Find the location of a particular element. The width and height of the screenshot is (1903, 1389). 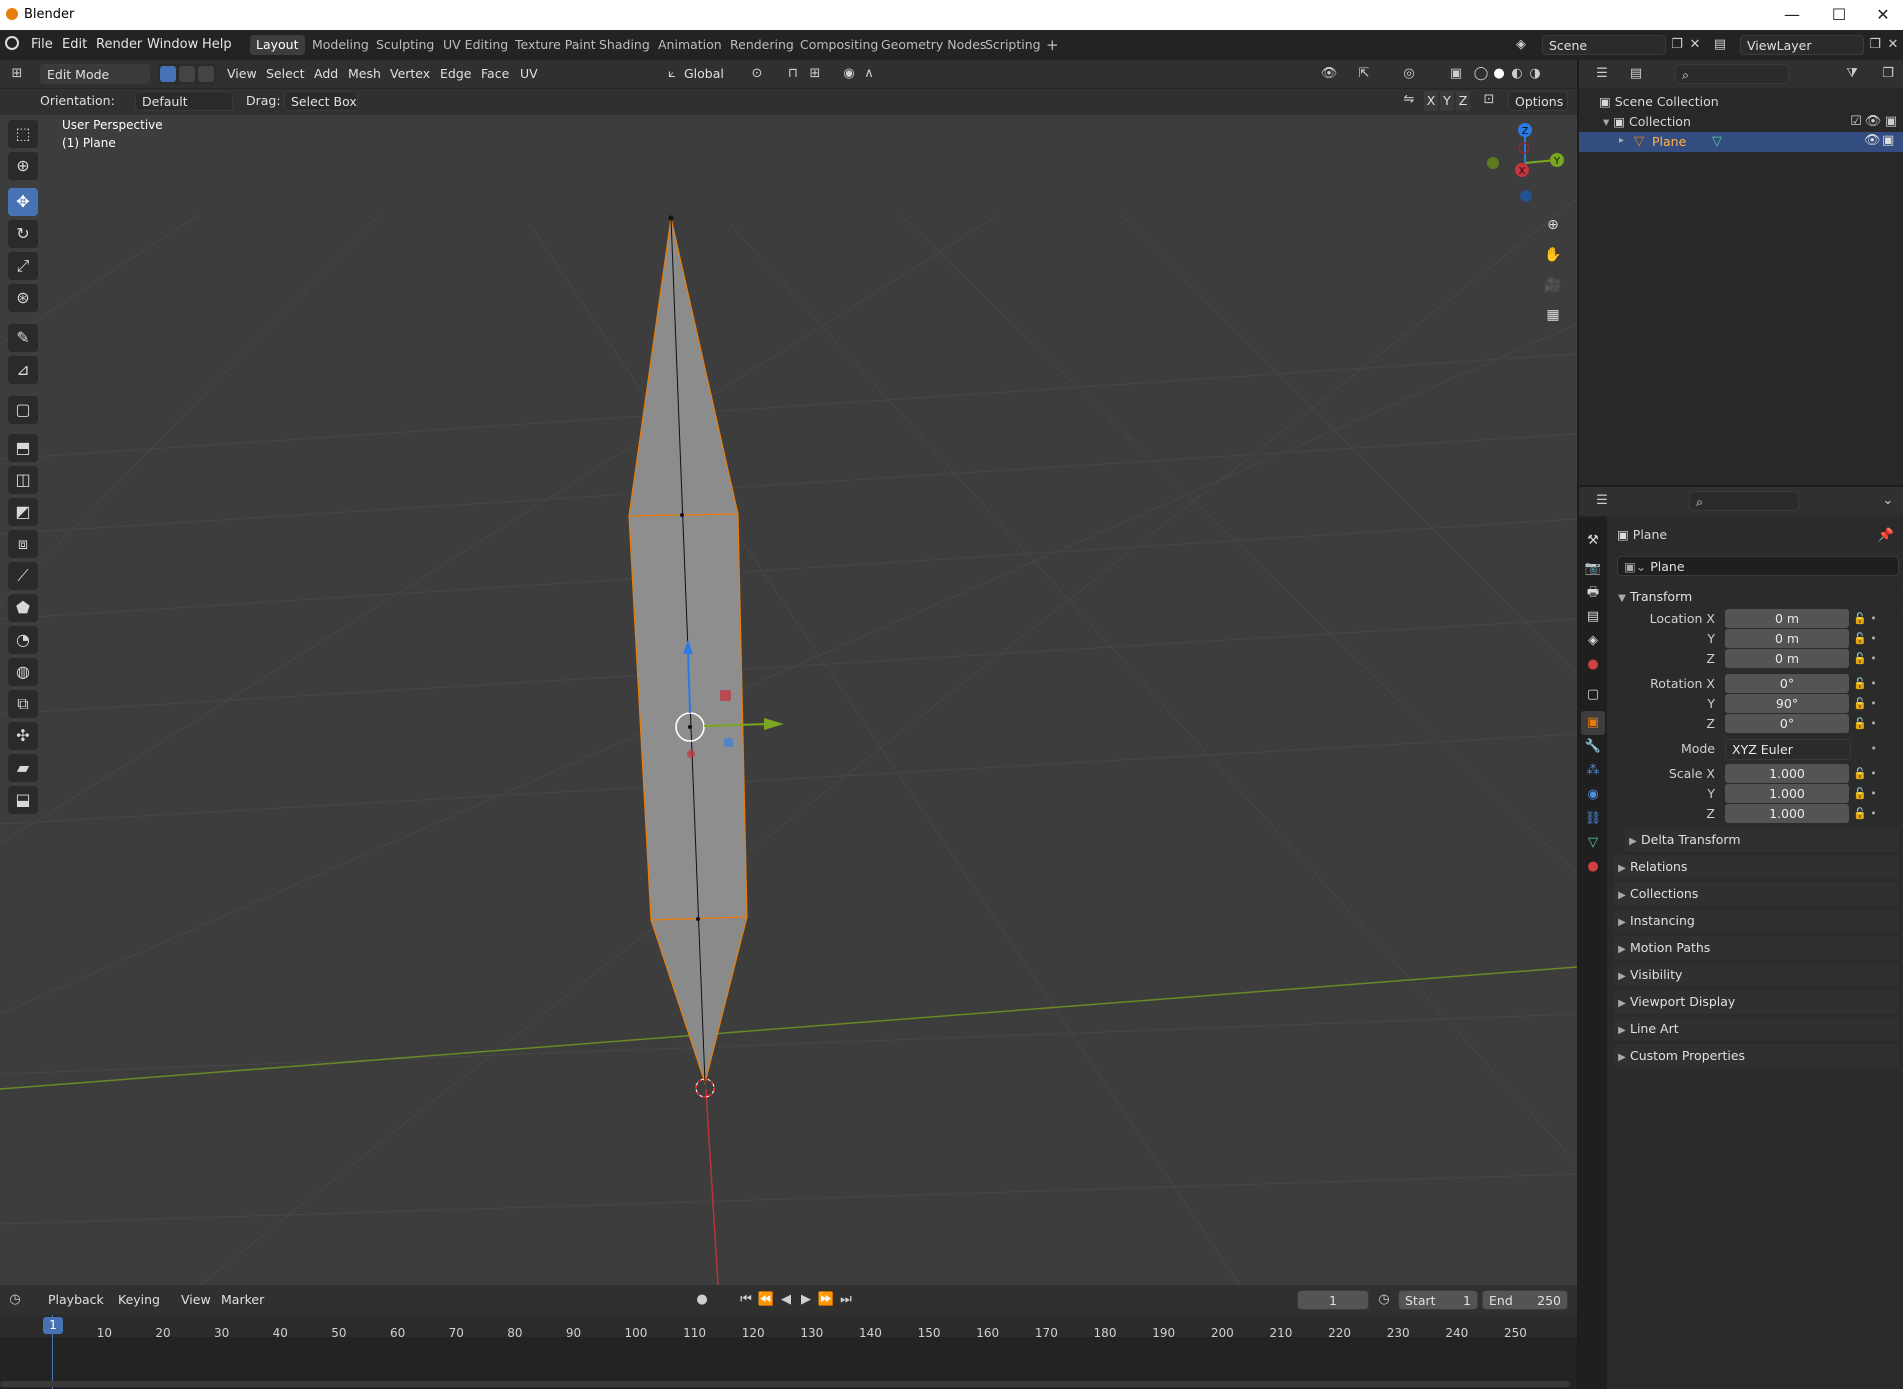

properties-options-icon: ⌄ is located at coordinates (1888, 501).